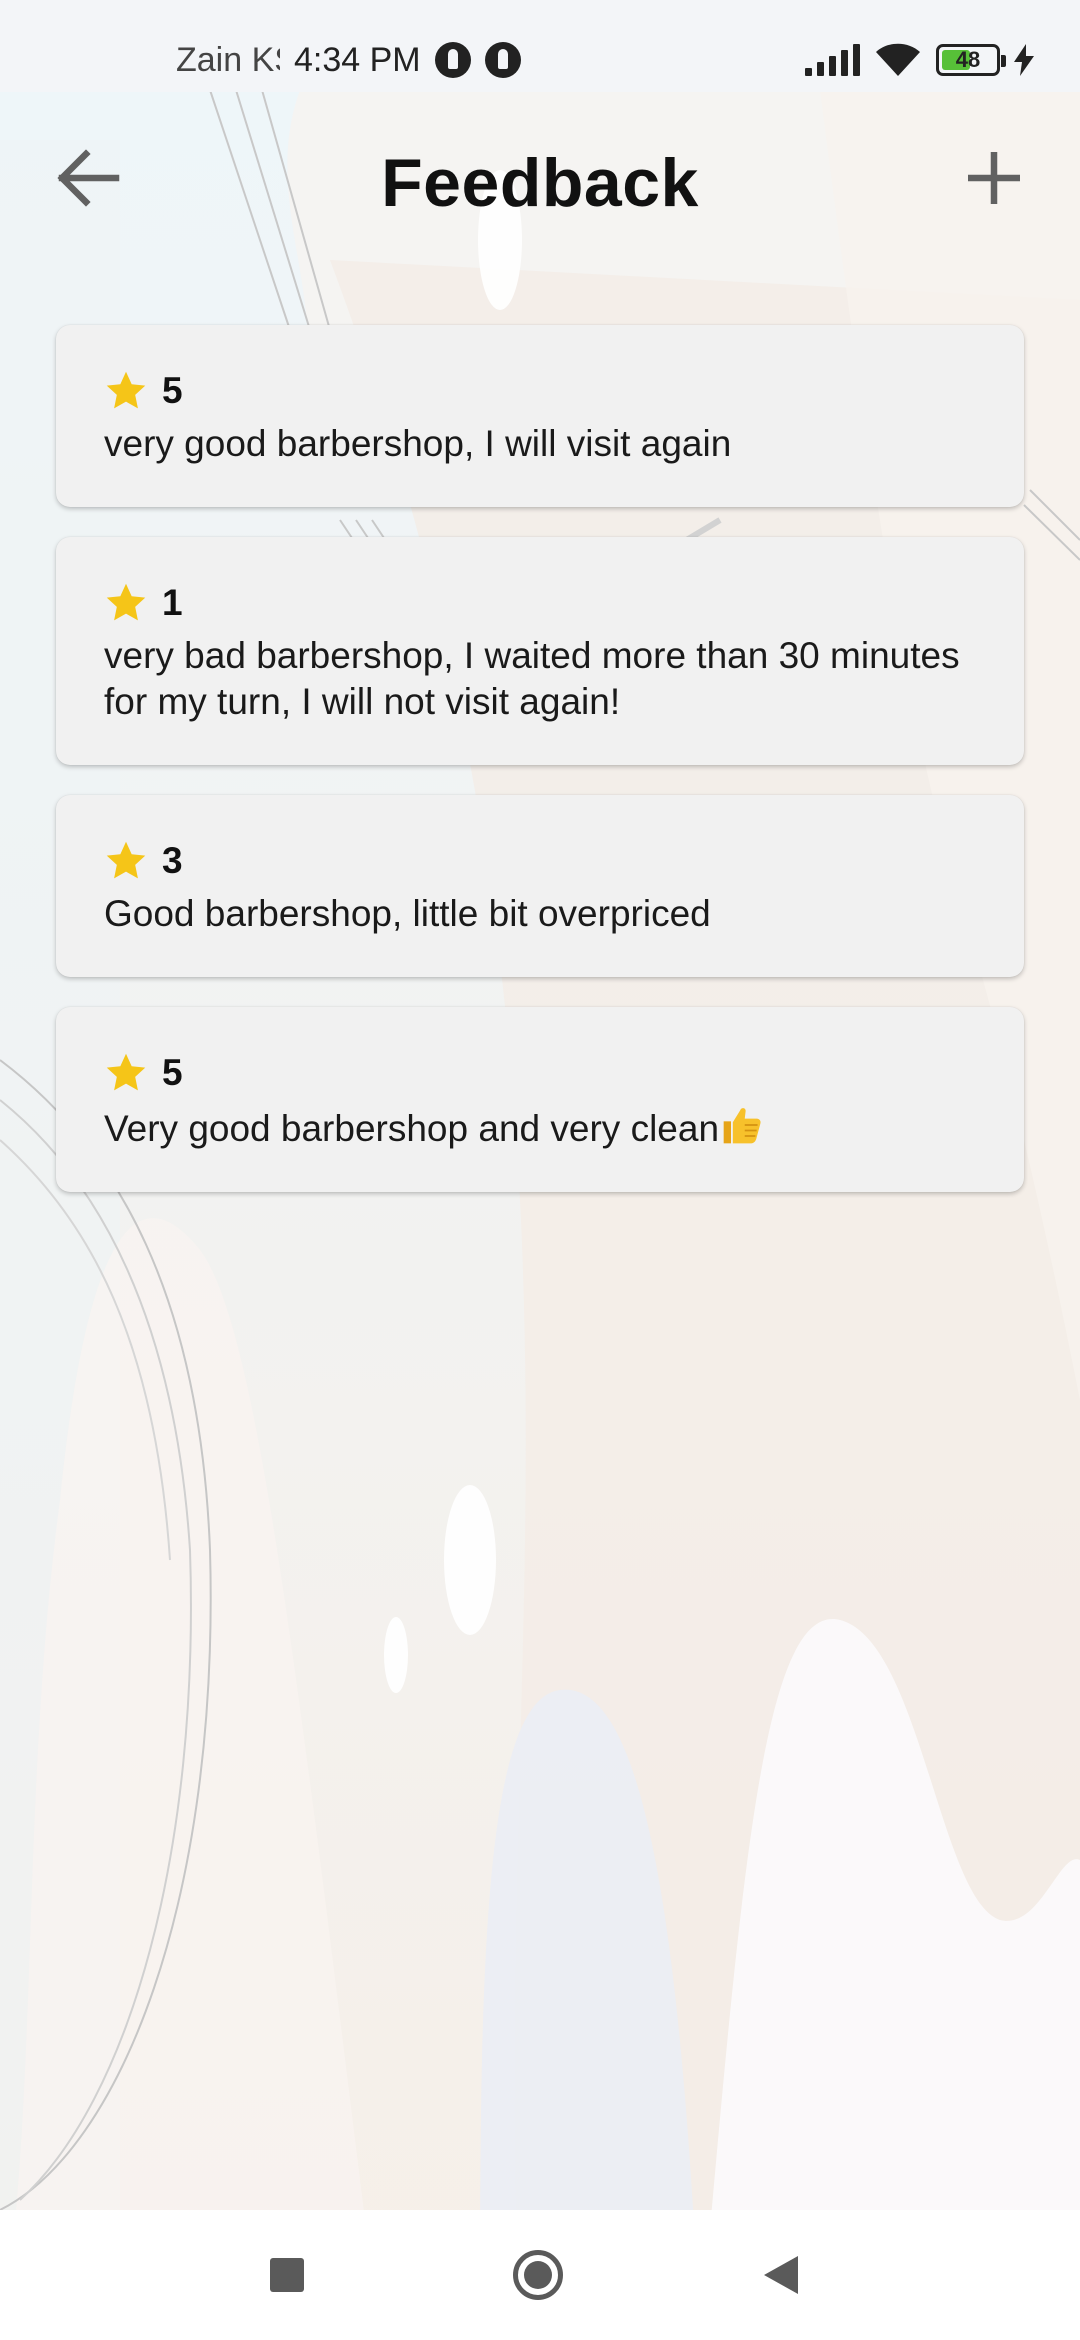 The height and width of the screenshot is (2340, 1080). I want to click on feedback-card: 5 Very good barbershop and very clean, so click(540, 1099).